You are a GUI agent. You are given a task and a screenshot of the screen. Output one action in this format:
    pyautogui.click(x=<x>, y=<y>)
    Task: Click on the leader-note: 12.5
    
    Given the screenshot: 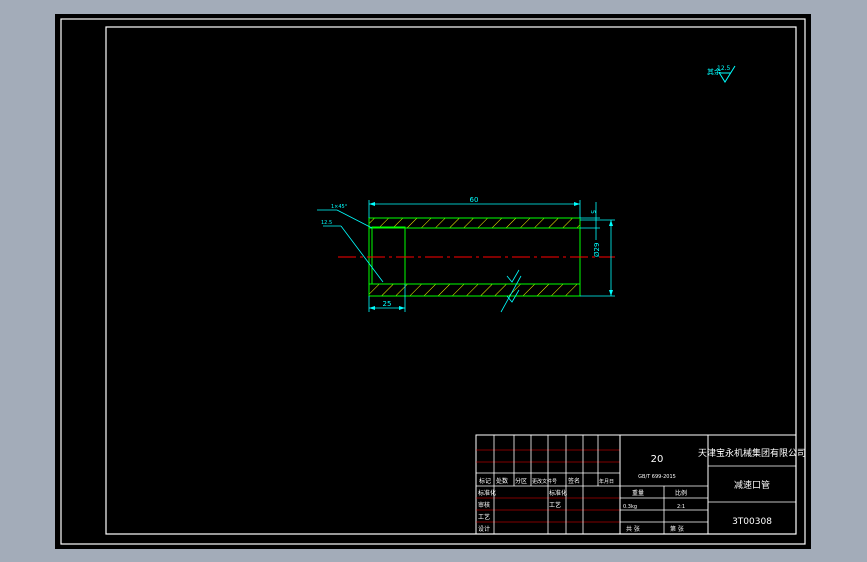 What is the action you would take?
    pyautogui.click(x=326, y=223)
    